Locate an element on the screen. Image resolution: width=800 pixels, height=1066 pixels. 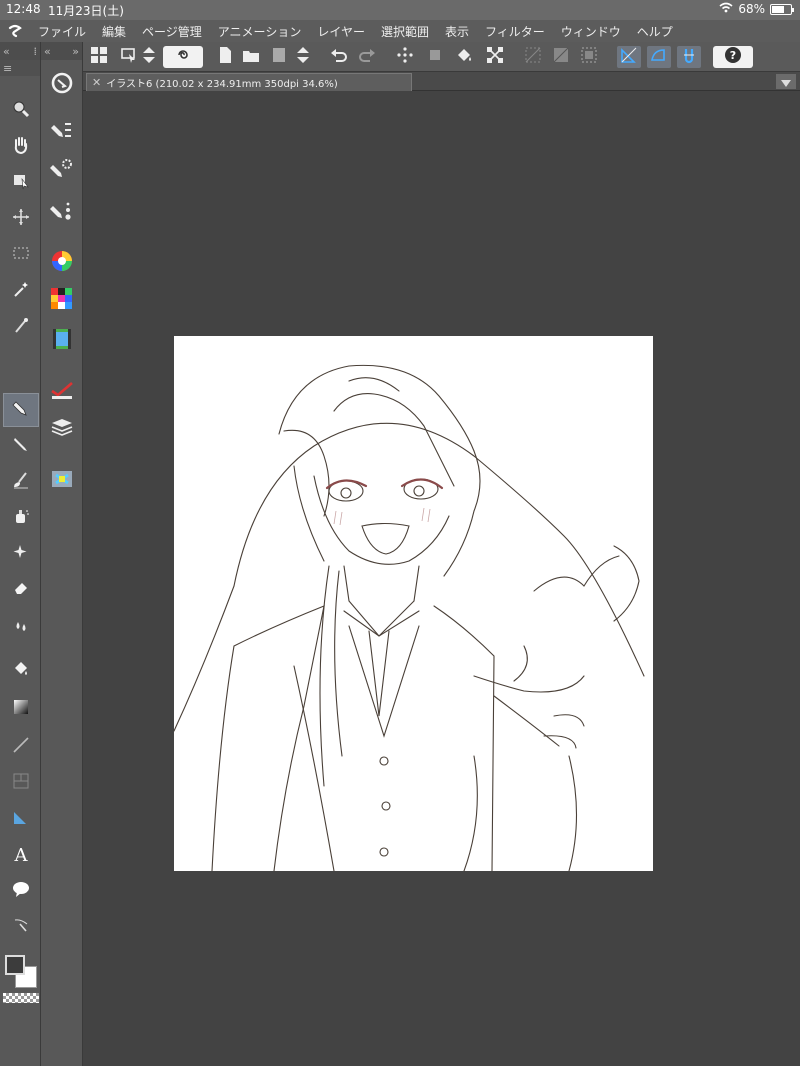
snap-ruler-button is located at coordinates (629, 57).